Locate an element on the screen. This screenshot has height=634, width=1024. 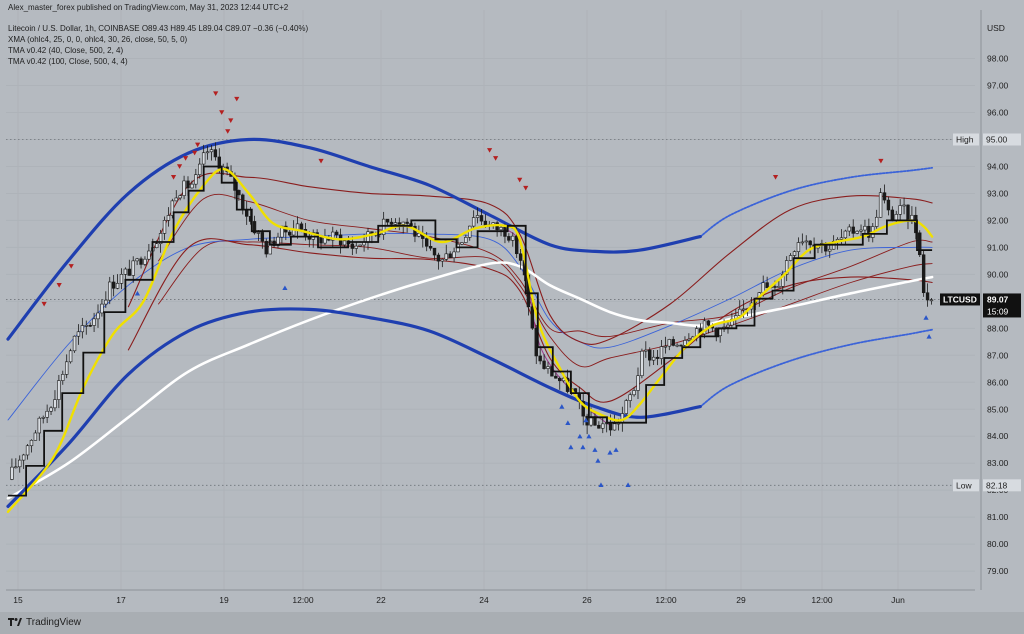
price-tick-label: 88.00 is located at coordinates (998, 328).